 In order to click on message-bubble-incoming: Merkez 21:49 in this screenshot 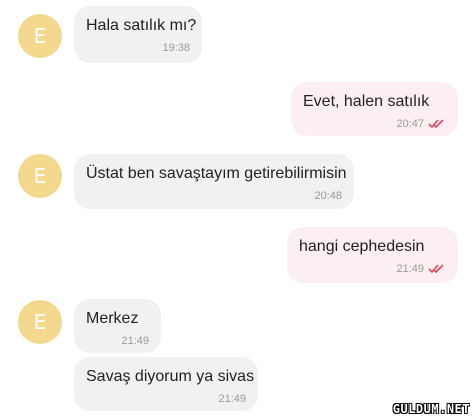, I will do `click(117, 326)`.